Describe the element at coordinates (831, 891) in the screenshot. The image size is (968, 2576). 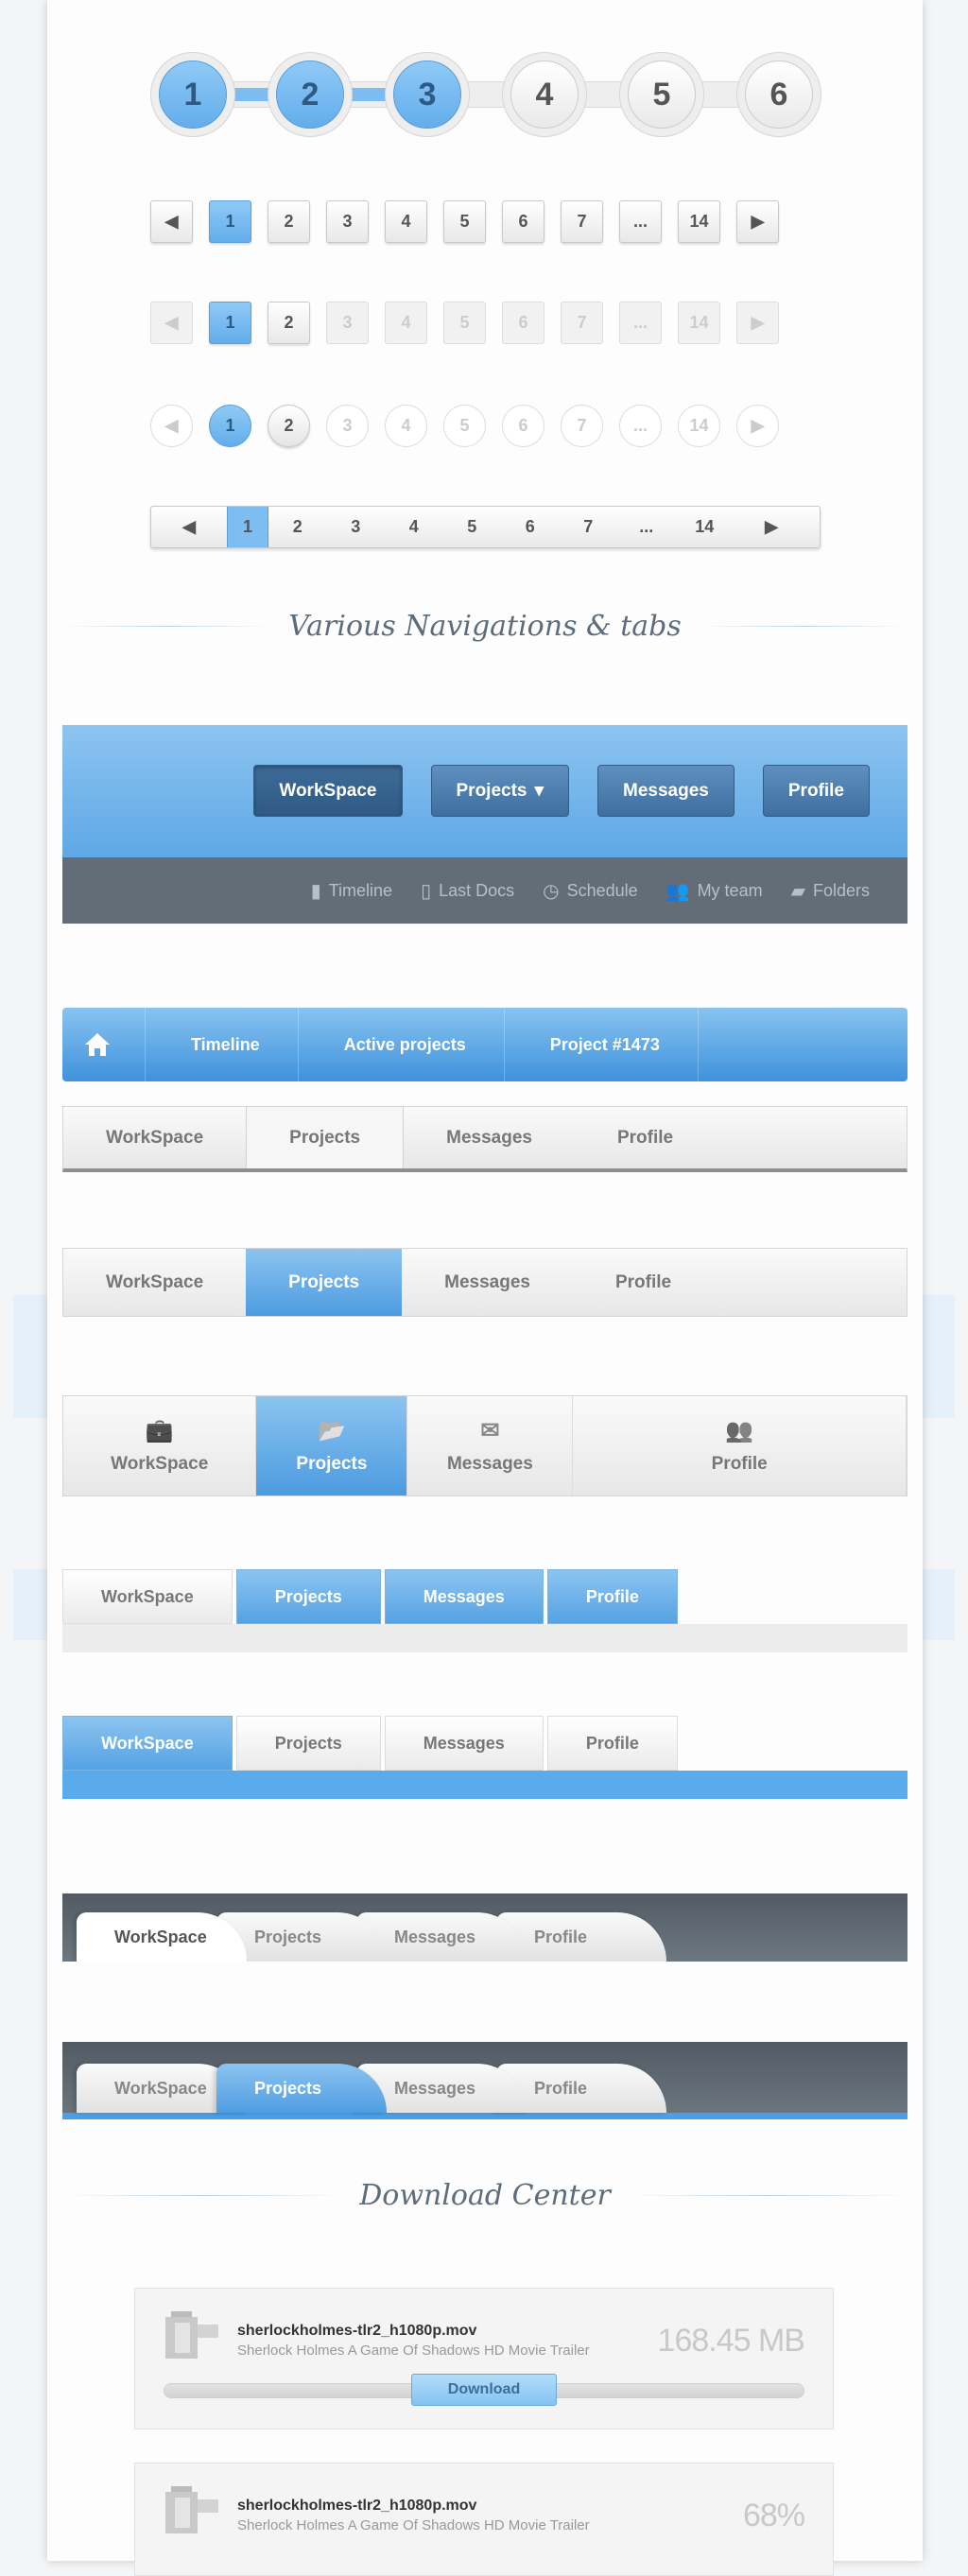
I see `subnav-item-folders: ▰ Folders` at that location.